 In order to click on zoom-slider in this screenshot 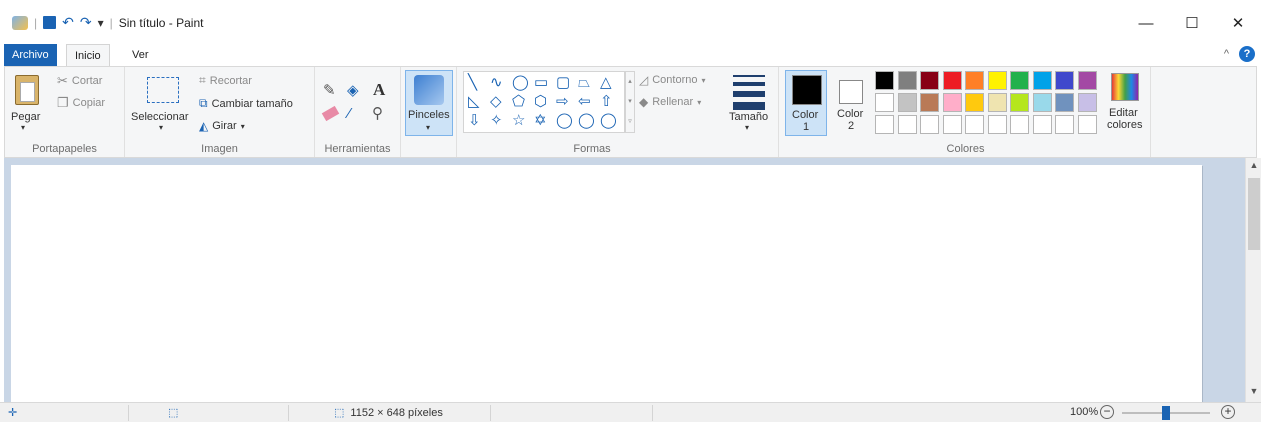, I will do `click(1166, 413)`.